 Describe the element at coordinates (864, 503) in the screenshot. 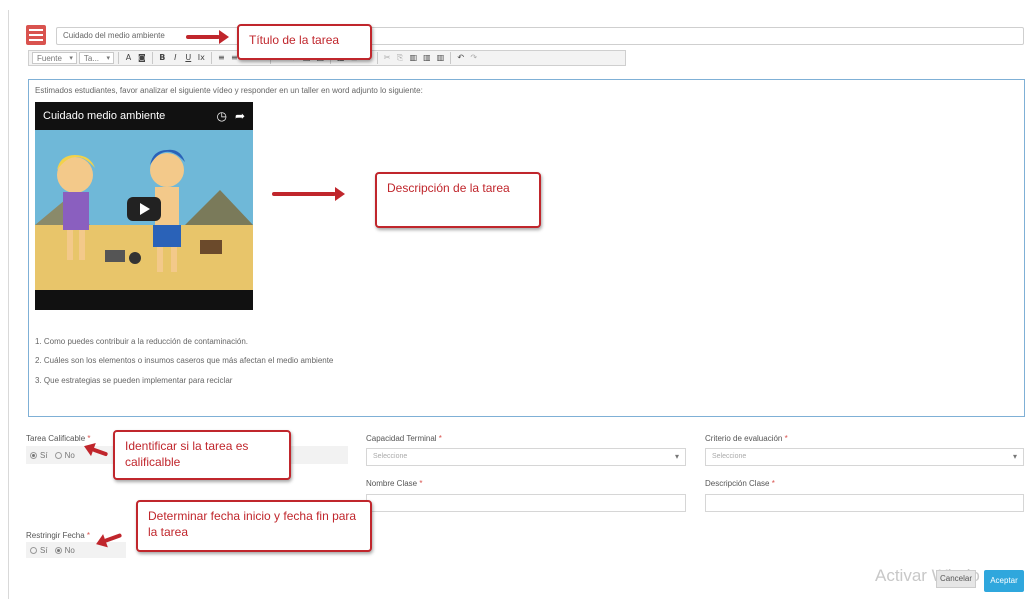

I see `descripcion-clase-input` at that location.